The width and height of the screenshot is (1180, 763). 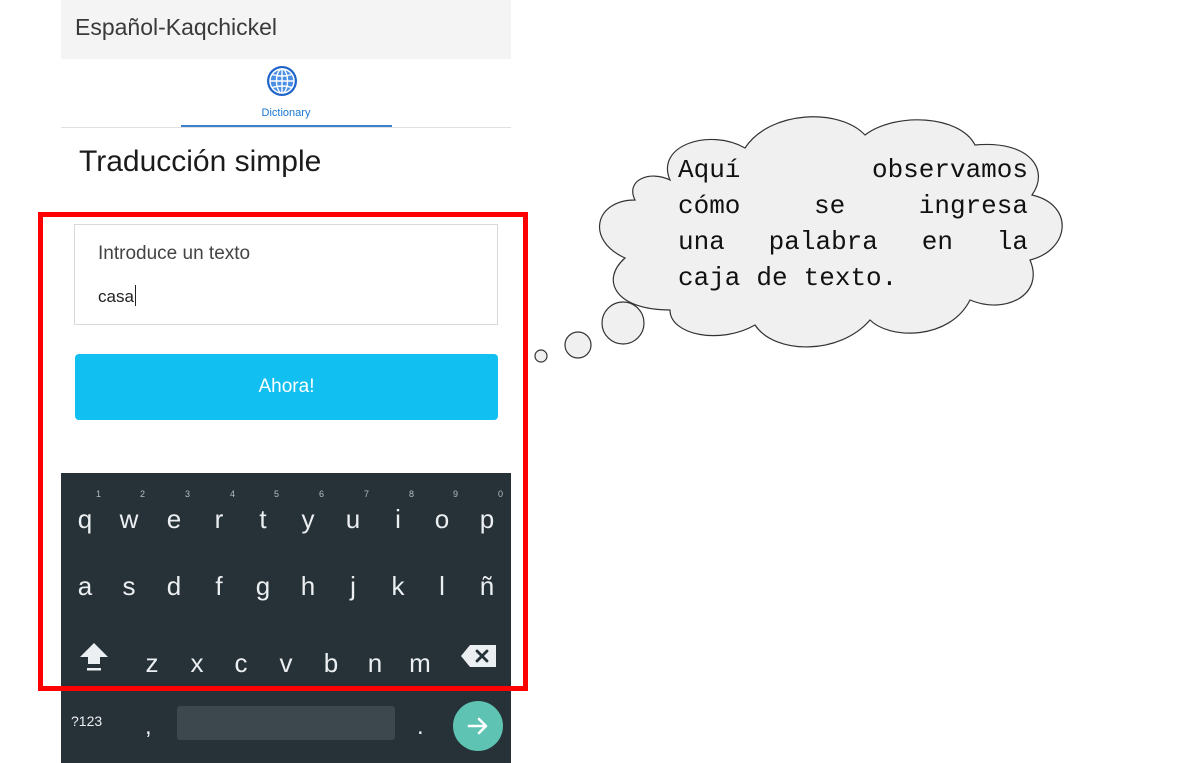 What do you see at coordinates (286, 29) in the screenshot?
I see `app-bar: Español-Kaqchickel` at bounding box center [286, 29].